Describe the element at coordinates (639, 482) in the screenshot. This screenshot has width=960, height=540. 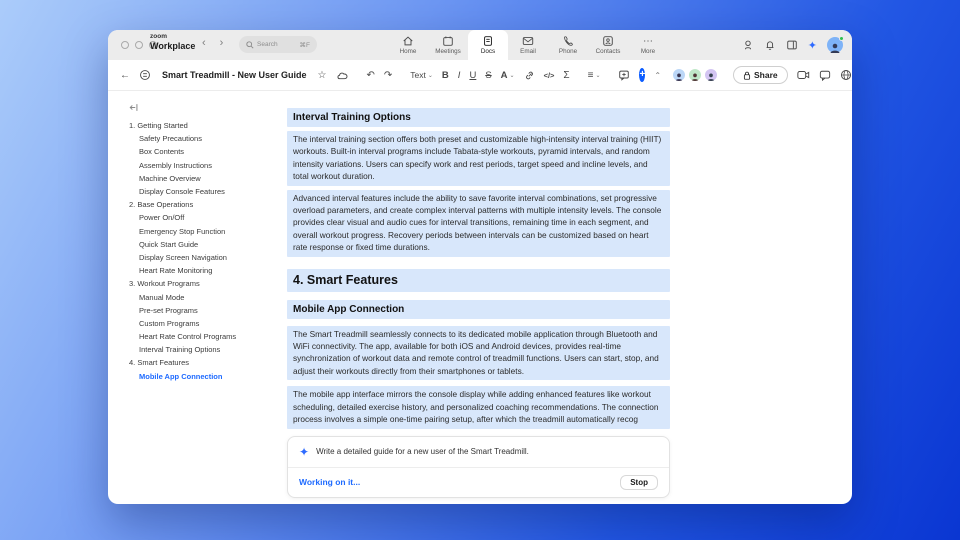
I see `stop-generation-button: Stop` at that location.